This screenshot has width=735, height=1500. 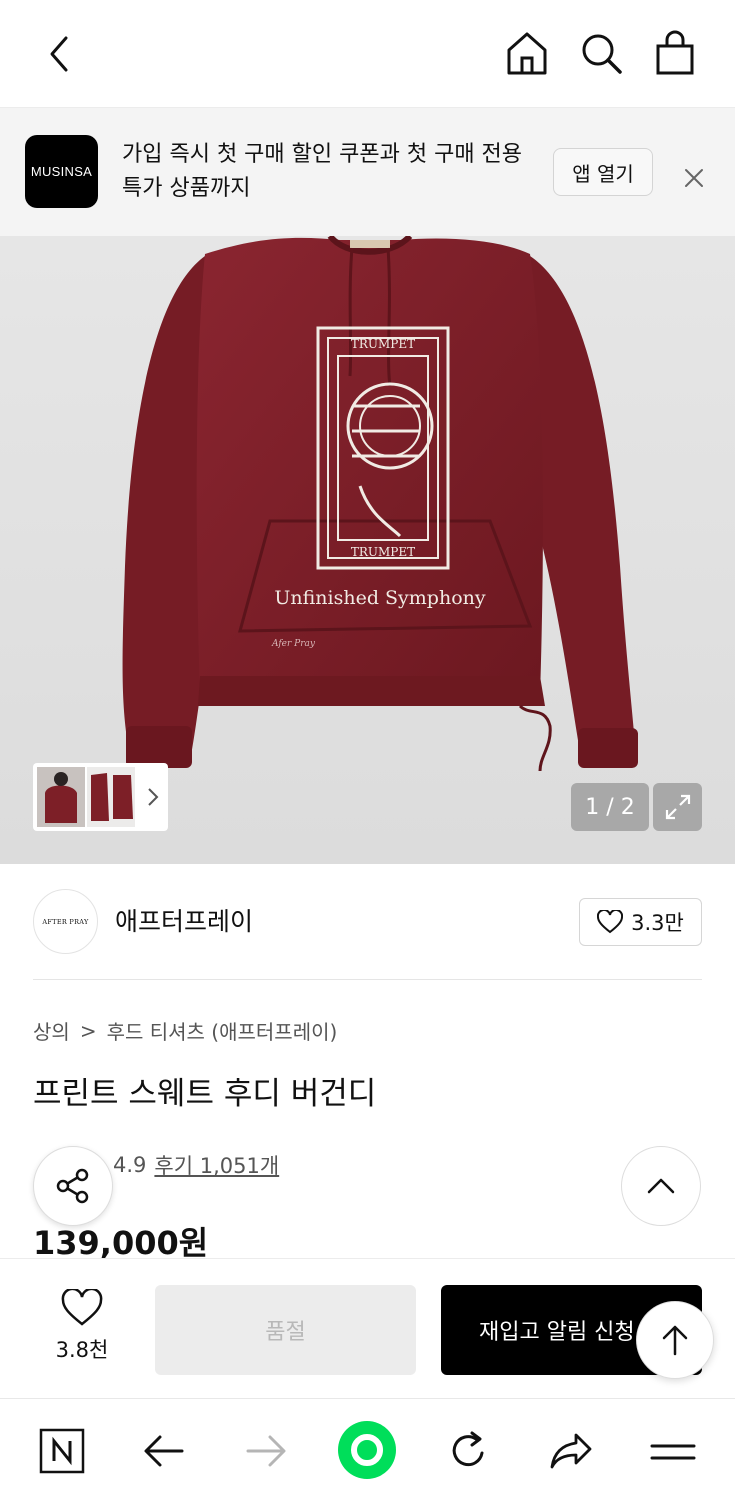 What do you see at coordinates (285, 1330) in the screenshot?
I see `soldout-button: 품절` at bounding box center [285, 1330].